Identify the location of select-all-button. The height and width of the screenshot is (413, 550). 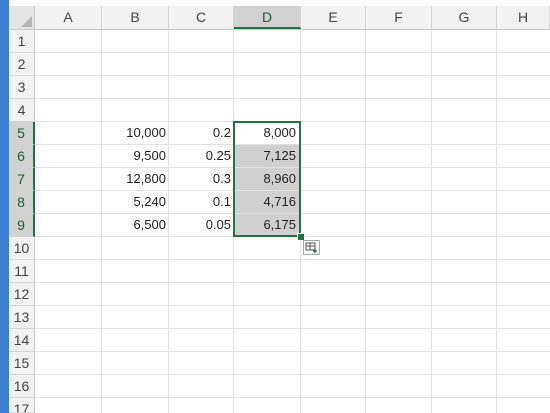
(22, 18).